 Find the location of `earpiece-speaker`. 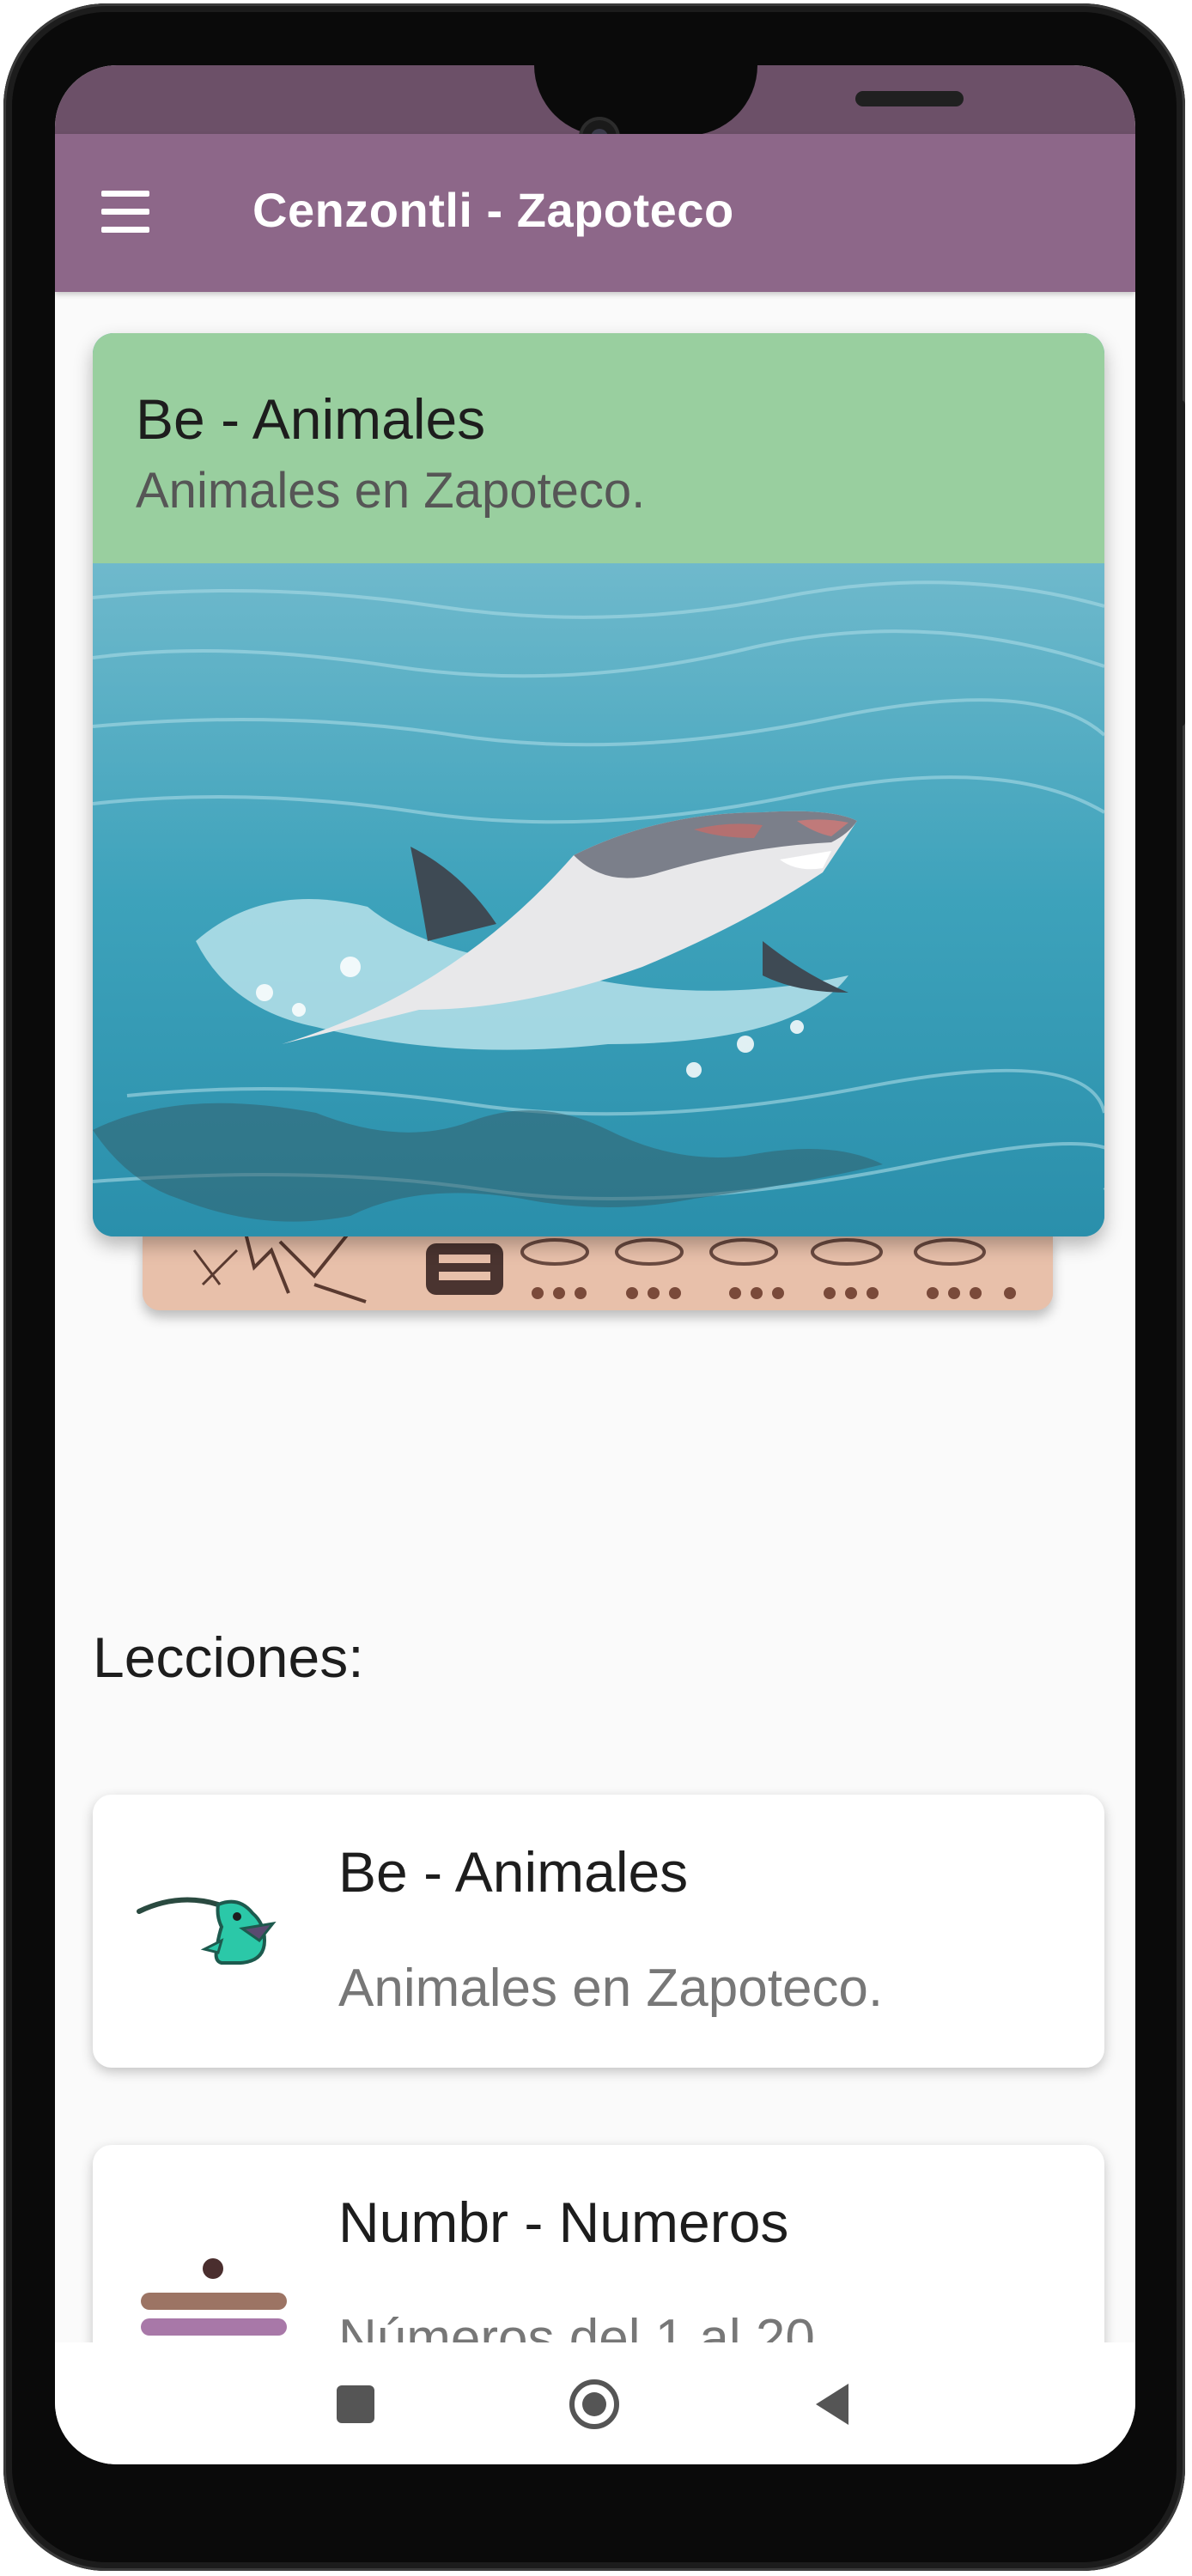

earpiece-speaker is located at coordinates (910, 98).